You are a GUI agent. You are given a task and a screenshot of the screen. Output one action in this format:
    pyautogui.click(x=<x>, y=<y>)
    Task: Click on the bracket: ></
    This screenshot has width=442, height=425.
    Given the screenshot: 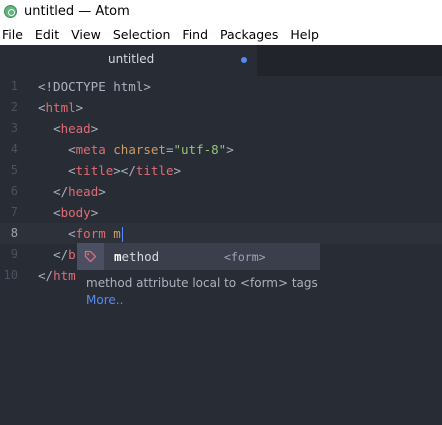 What is the action you would take?
    pyautogui.click(x=124, y=170)
    